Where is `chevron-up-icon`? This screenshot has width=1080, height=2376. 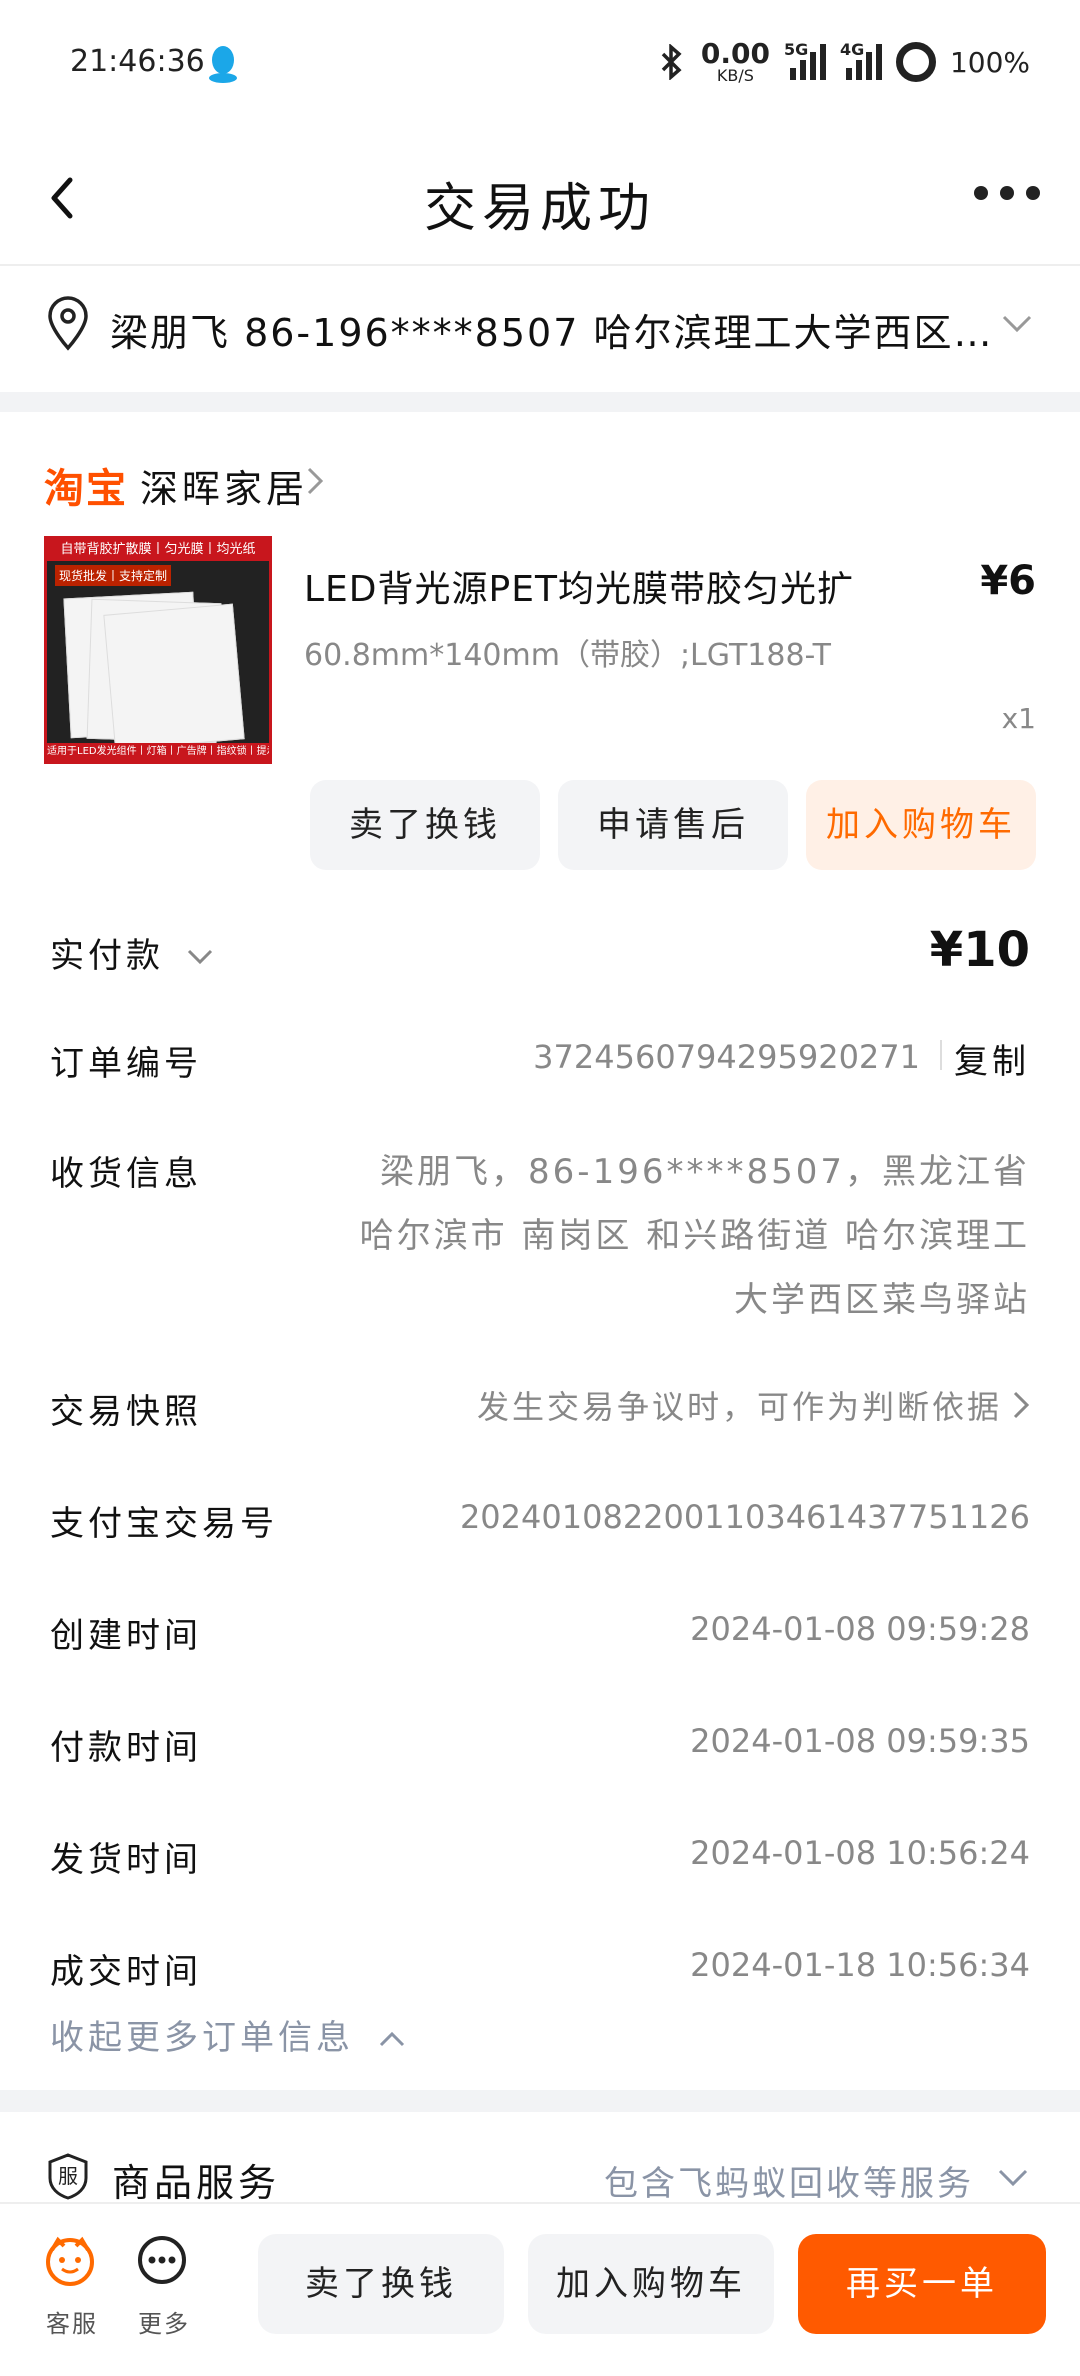
chevron-up-icon is located at coordinates (391, 2039).